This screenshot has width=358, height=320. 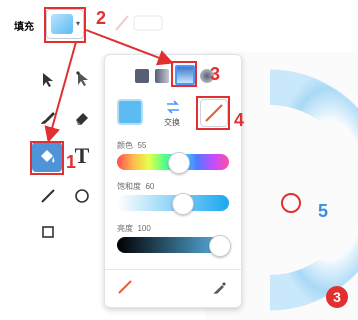 I want to click on annotation-number-3: 3, so click(x=215, y=74).